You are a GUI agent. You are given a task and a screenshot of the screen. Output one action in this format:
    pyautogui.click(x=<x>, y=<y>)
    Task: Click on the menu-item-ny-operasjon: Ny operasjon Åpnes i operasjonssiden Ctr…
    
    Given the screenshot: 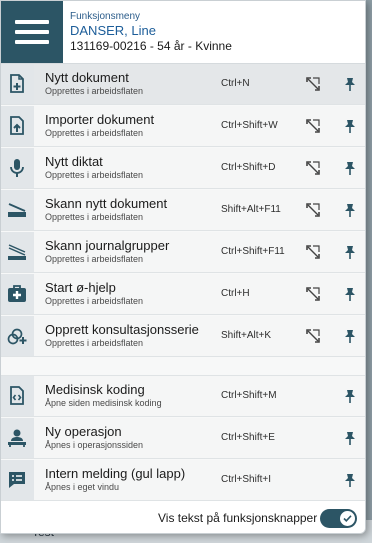 What is the action you would take?
    pyautogui.click(x=183, y=438)
    